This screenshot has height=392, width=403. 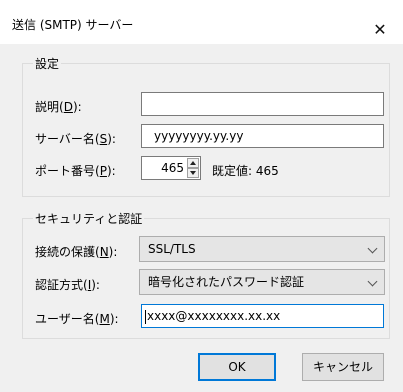 What do you see at coordinates (76, 252) in the screenshot?
I see `connection-security-label: 接続の保護(N):` at bounding box center [76, 252].